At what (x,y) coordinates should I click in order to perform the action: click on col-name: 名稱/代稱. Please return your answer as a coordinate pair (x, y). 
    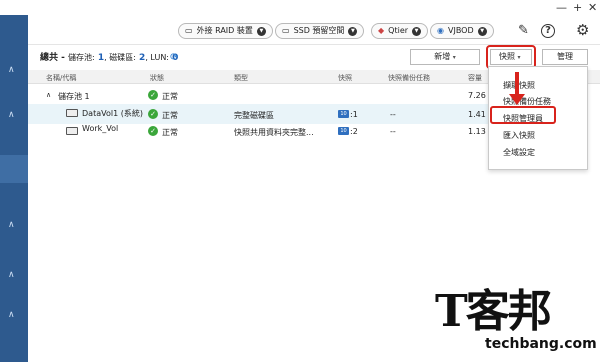
    Looking at the image, I should click on (61, 78).